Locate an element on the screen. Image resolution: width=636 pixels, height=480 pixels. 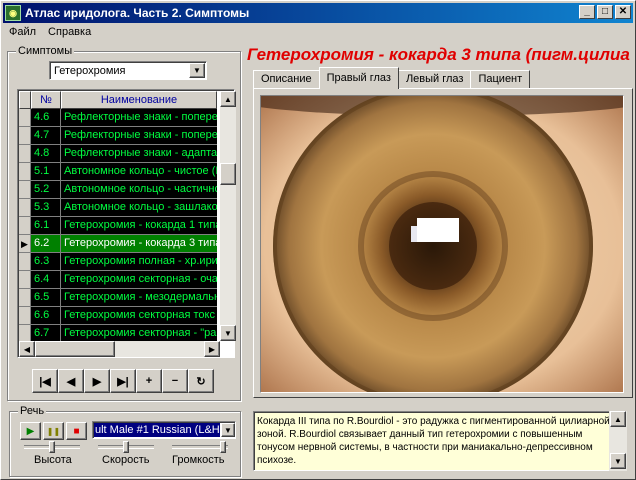
prior-record-button: ◀ is located at coordinates (71, 381).